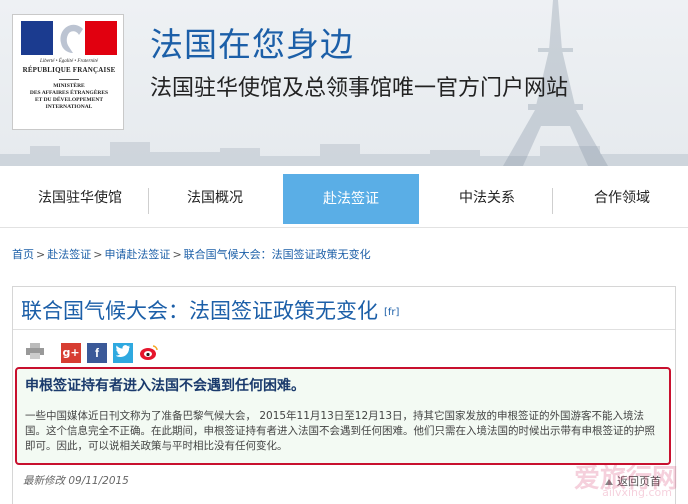 The width and height of the screenshot is (688, 504). Describe the element at coordinates (69, 254) in the screenshot. I see `breadcrumb-visa: 赴法签证` at that location.